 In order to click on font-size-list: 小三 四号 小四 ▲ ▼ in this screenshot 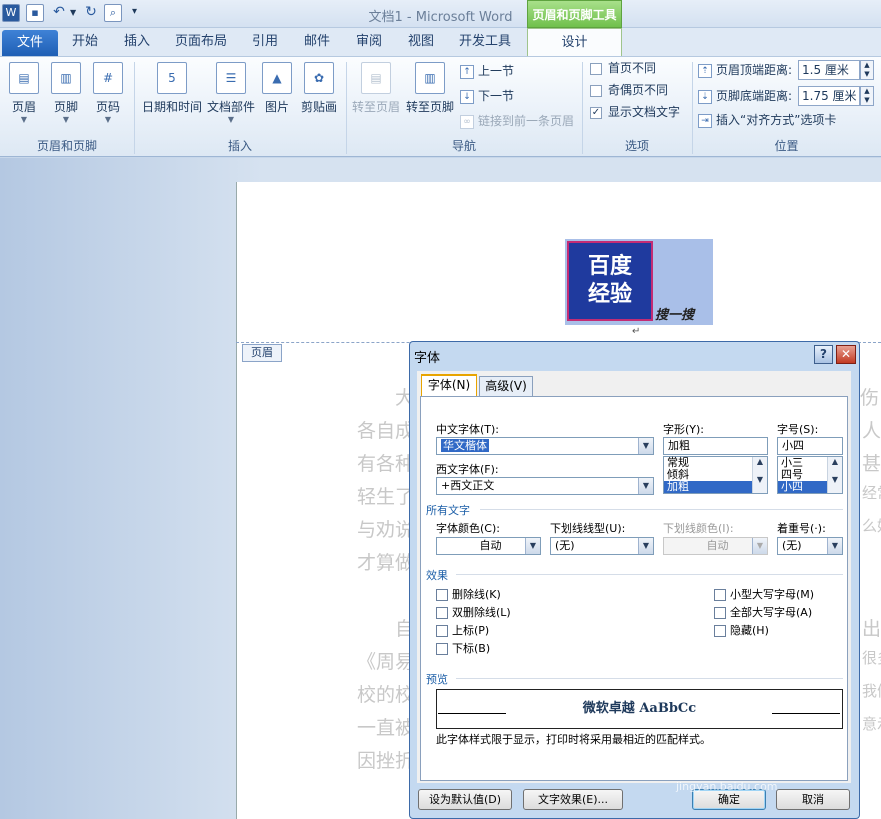, I will do `click(810, 475)`.